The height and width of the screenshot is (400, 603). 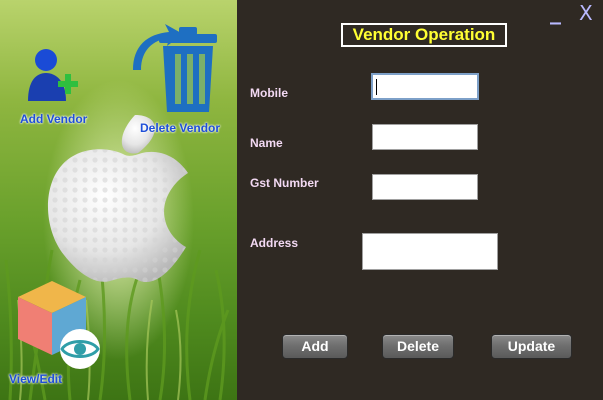 I want to click on mobile-field, so click(x=425, y=86).